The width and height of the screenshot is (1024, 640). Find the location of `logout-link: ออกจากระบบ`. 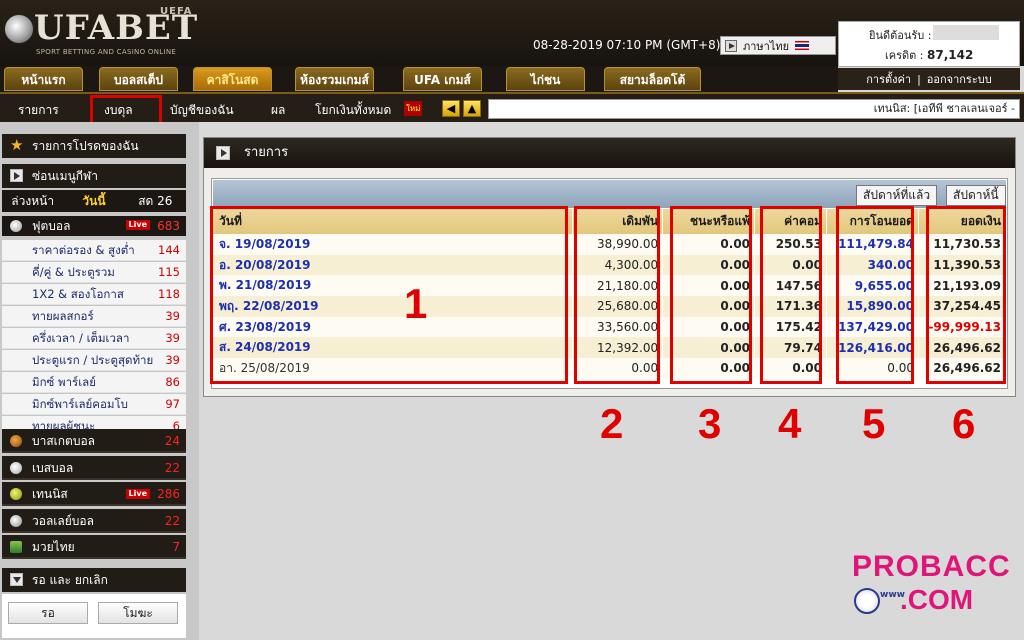

logout-link: ออกจากระบบ is located at coordinates (959, 79).